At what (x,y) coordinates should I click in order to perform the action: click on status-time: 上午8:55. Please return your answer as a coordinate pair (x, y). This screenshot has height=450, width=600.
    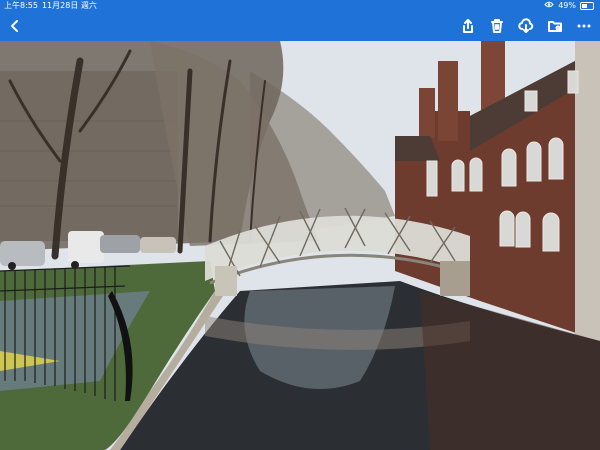
    Looking at the image, I should click on (21, 5).